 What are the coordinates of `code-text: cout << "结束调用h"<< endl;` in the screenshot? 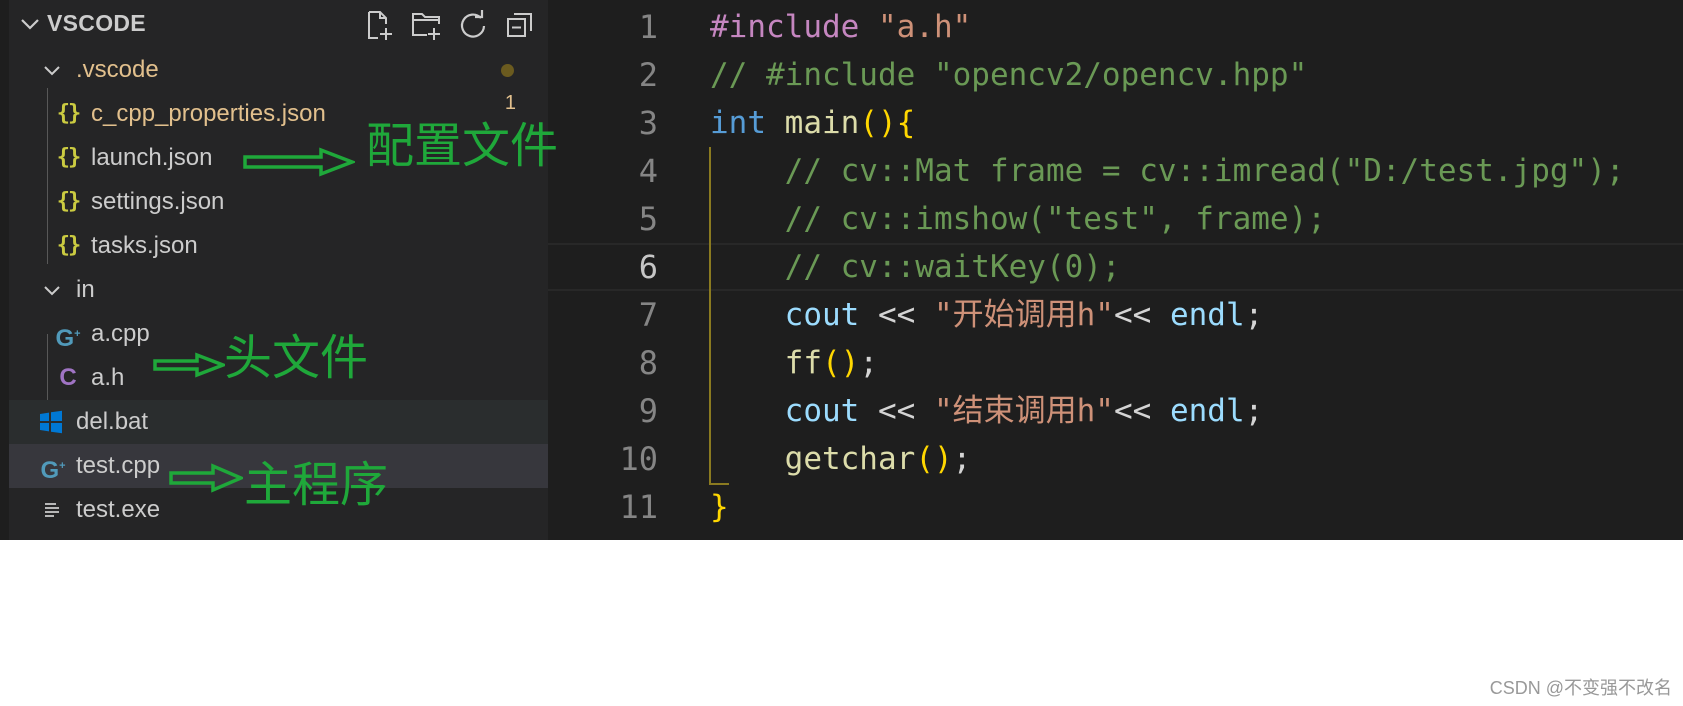 It's located at (1024, 411).